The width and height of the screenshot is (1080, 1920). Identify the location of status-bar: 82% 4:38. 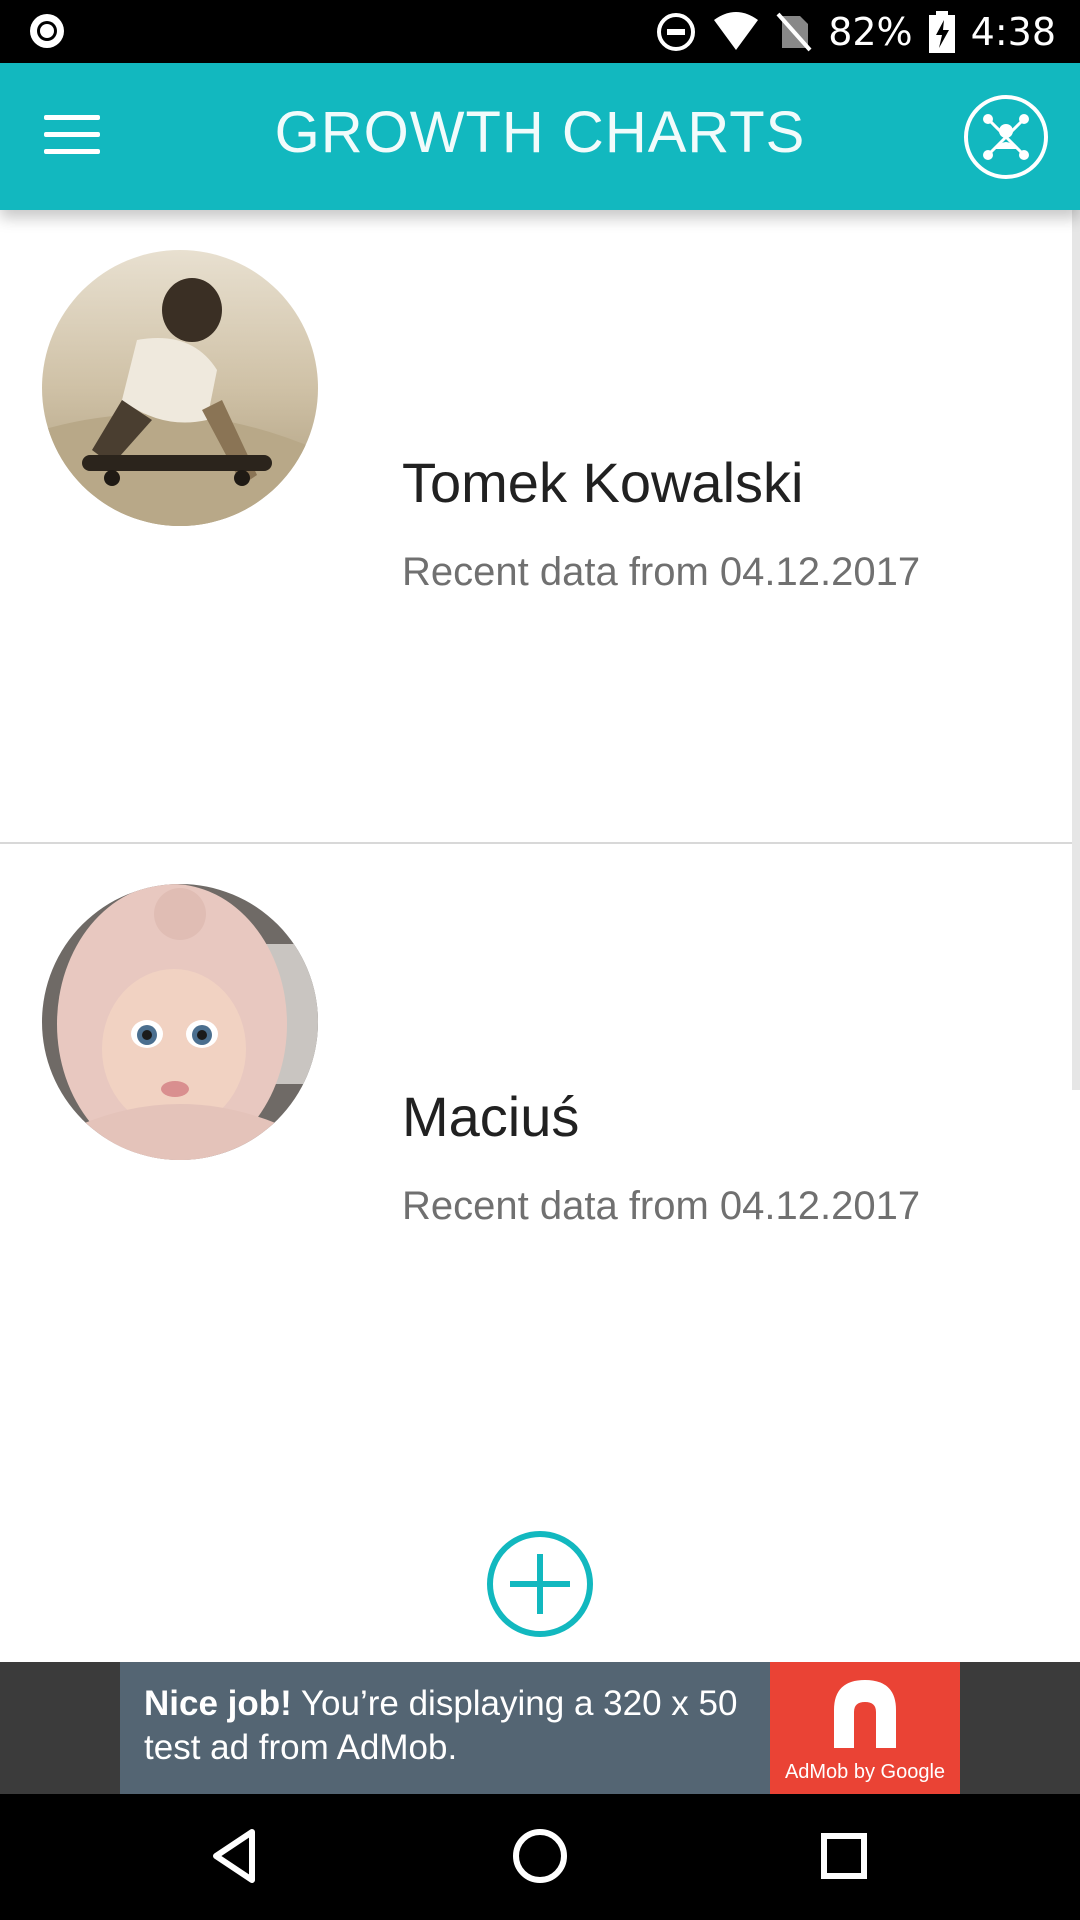
(540, 31).